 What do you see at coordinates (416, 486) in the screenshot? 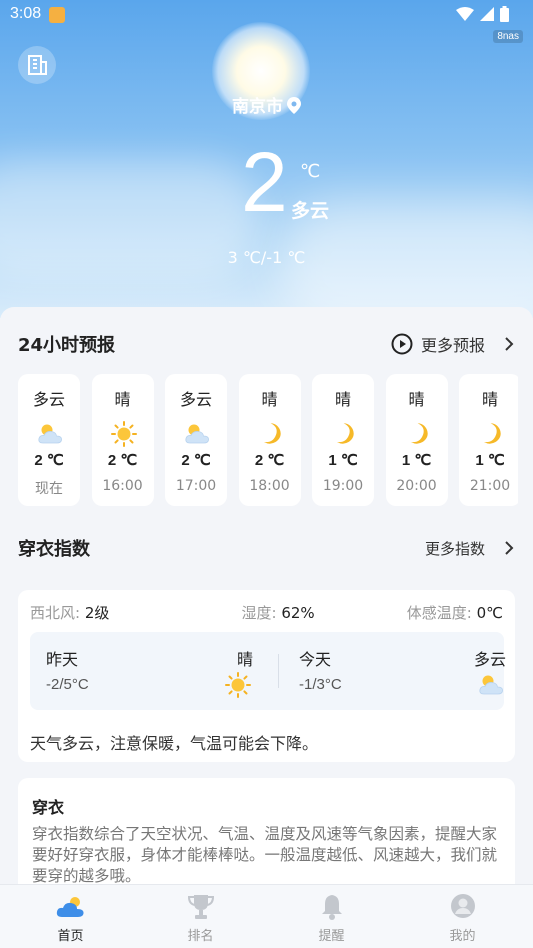
I see `hour-time: 20:00` at bounding box center [416, 486].